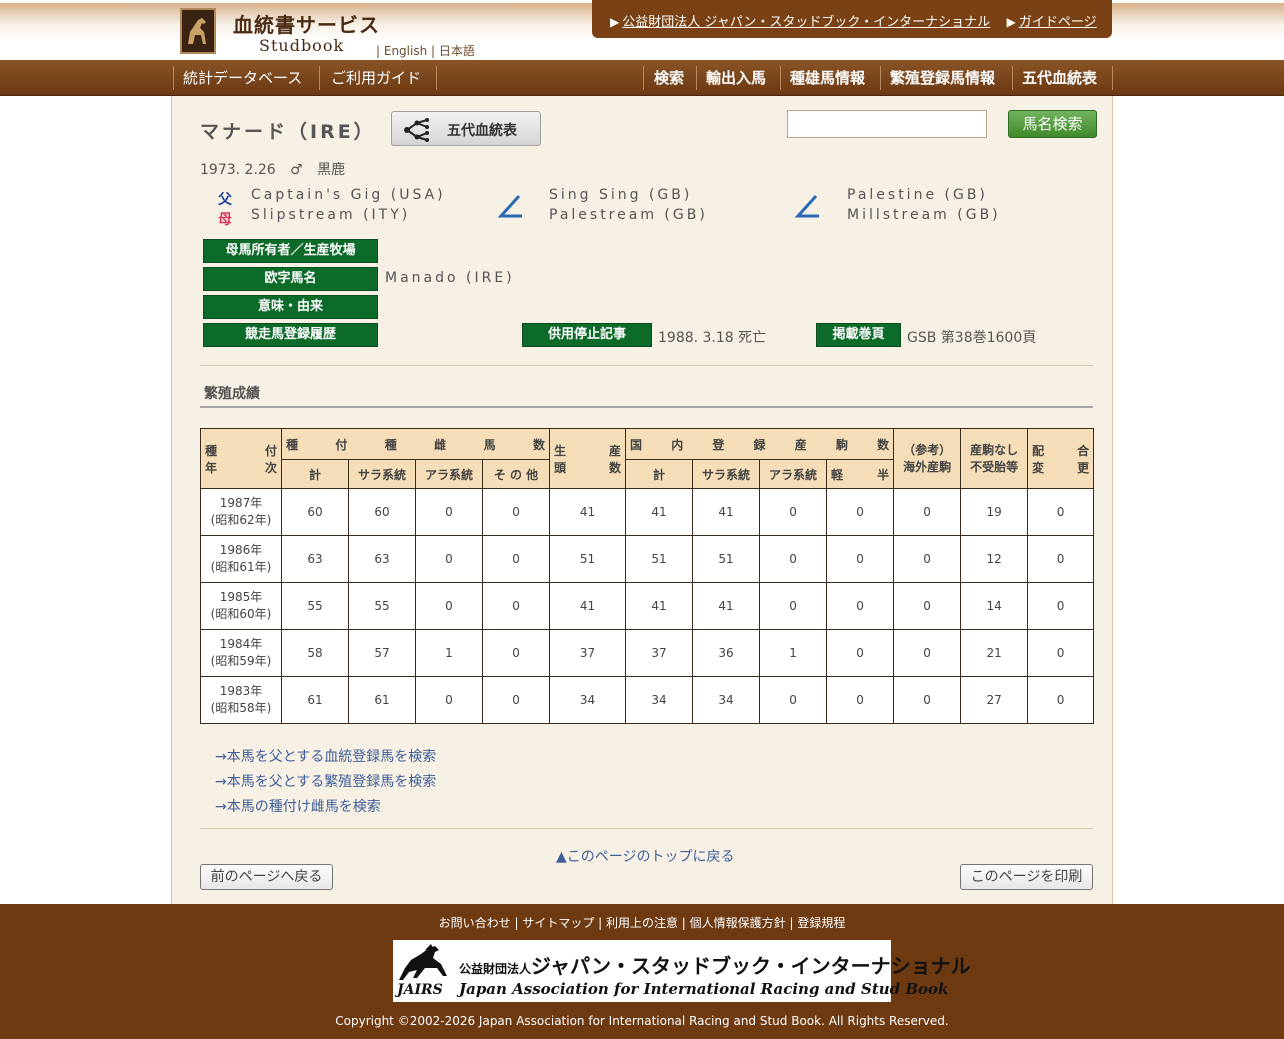 The height and width of the screenshot is (1039, 1284). I want to click on five-gen-pedigree-label: 五代血統表, so click(482, 131).